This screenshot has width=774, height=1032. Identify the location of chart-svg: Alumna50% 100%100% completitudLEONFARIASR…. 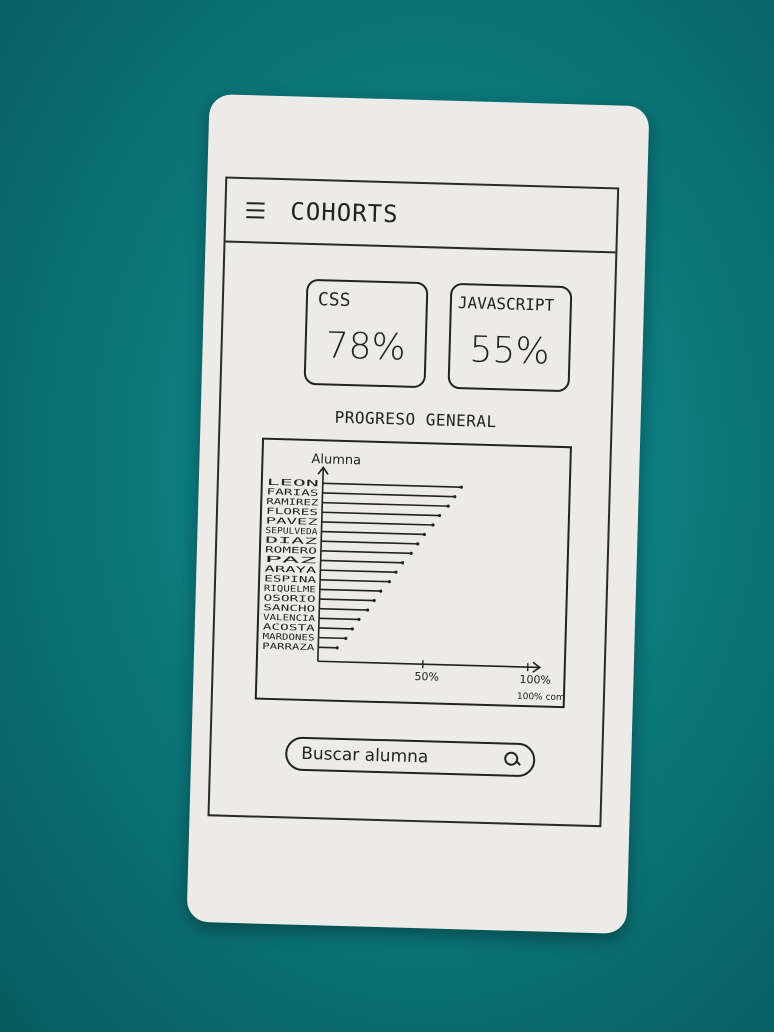
(416, 578).